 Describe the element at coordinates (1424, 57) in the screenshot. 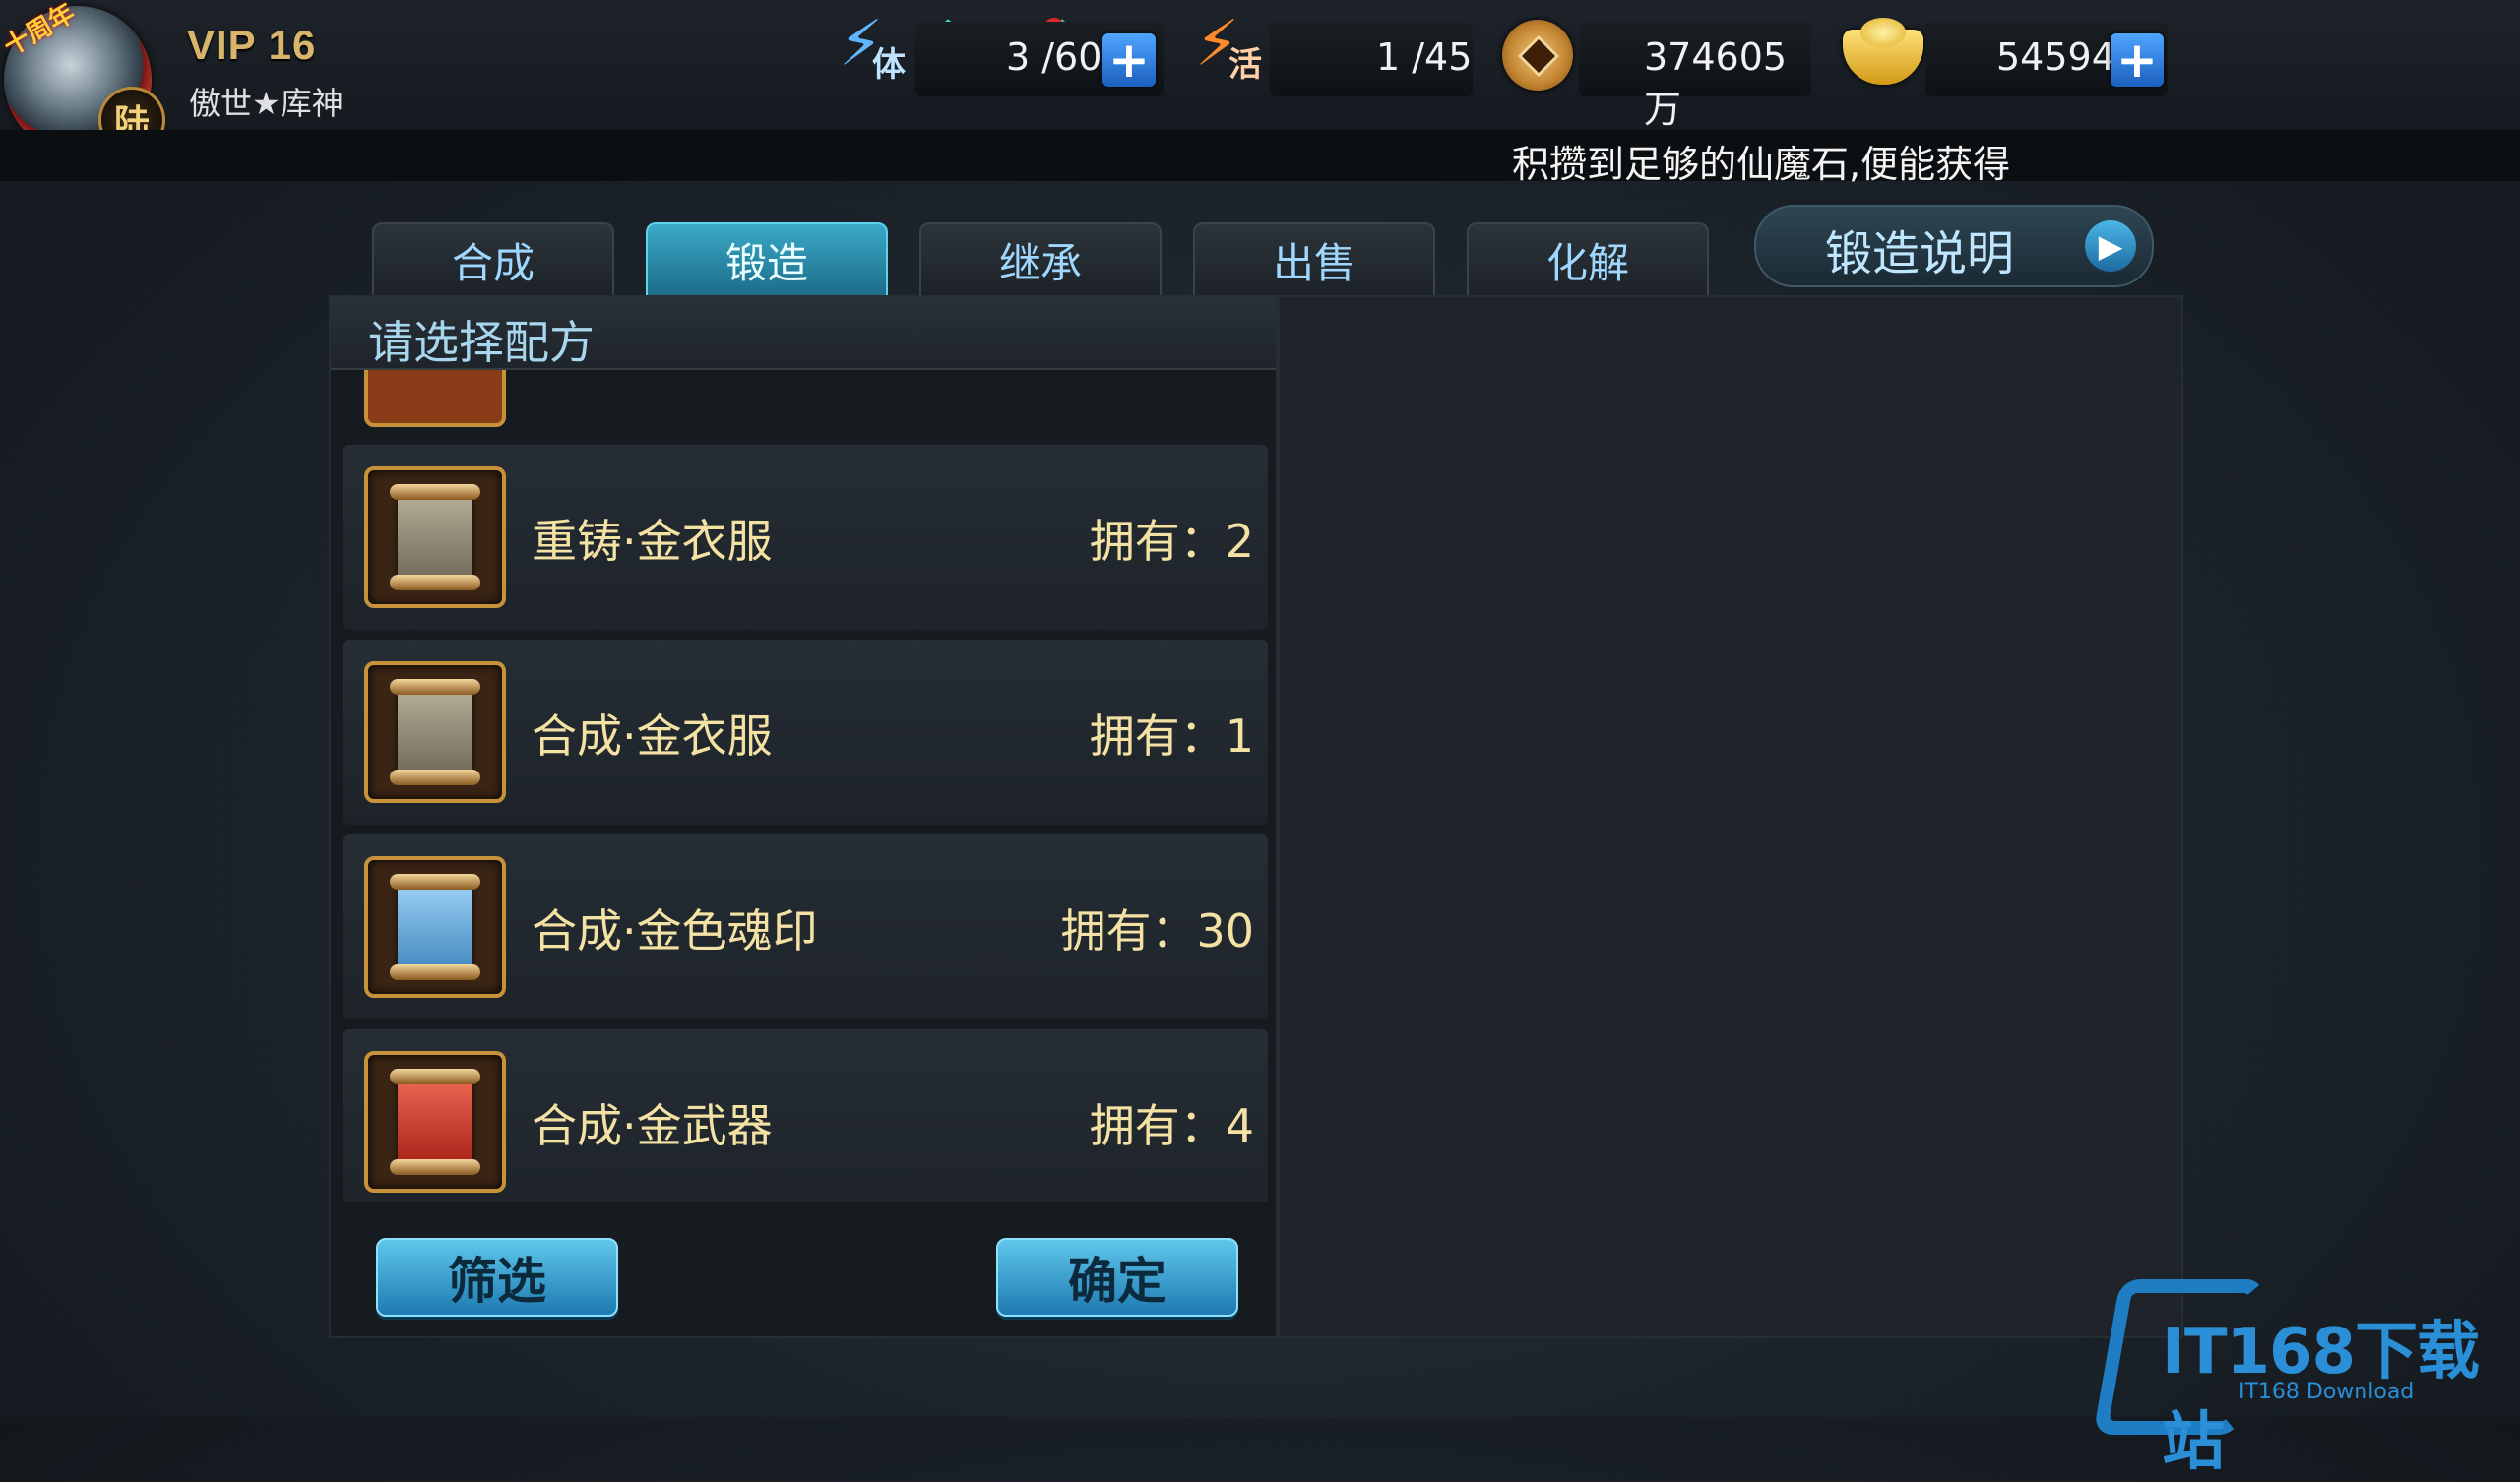

I see `activity-value: 1 /45` at that location.